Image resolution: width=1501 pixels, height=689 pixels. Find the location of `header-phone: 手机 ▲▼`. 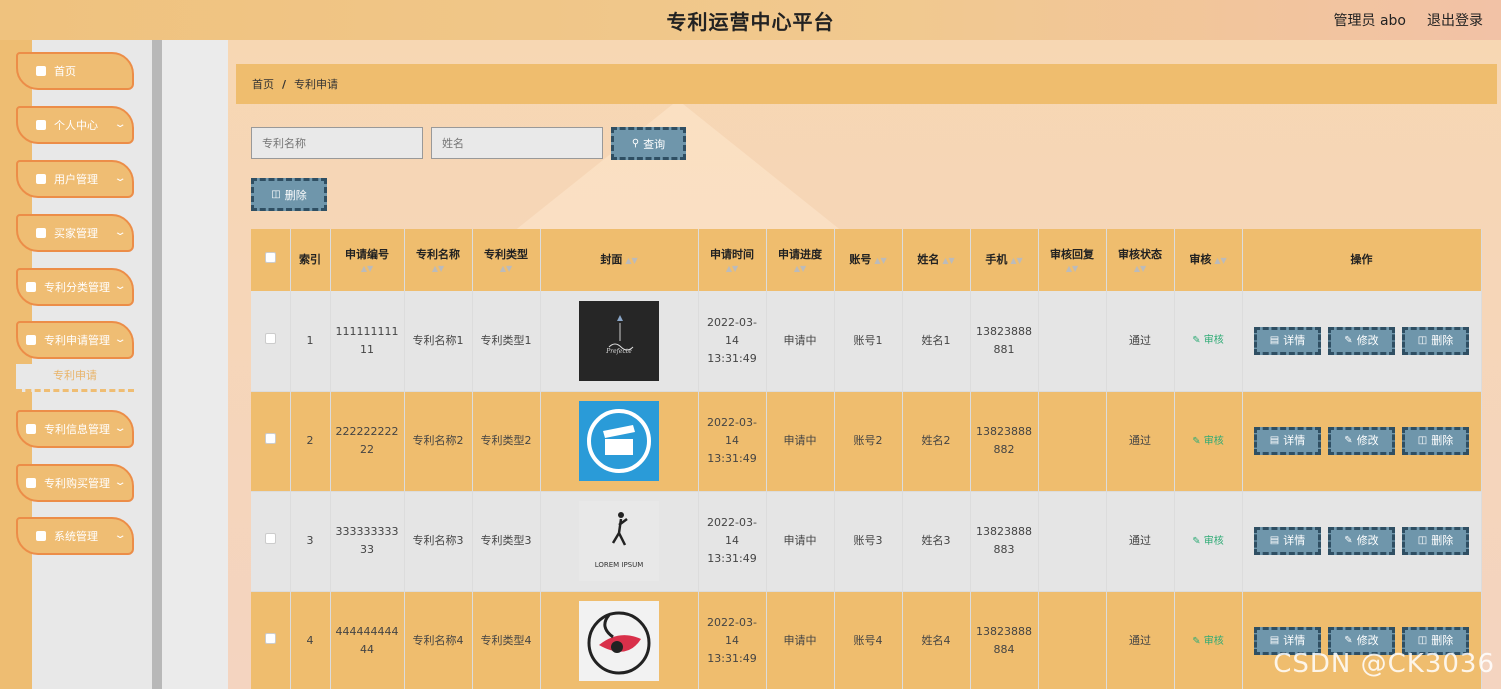

header-phone: 手机 ▲▼ is located at coordinates (1004, 260).